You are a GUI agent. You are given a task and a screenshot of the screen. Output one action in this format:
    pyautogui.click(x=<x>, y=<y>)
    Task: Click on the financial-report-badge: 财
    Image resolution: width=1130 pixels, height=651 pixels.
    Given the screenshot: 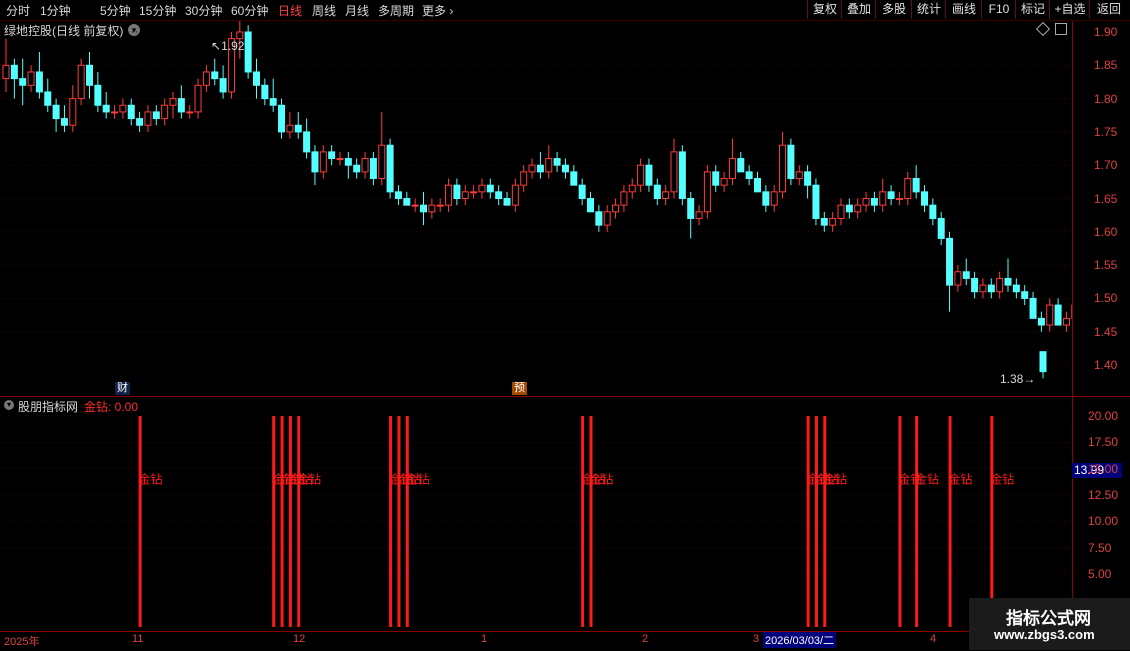 What is the action you would take?
    pyautogui.click(x=122, y=388)
    